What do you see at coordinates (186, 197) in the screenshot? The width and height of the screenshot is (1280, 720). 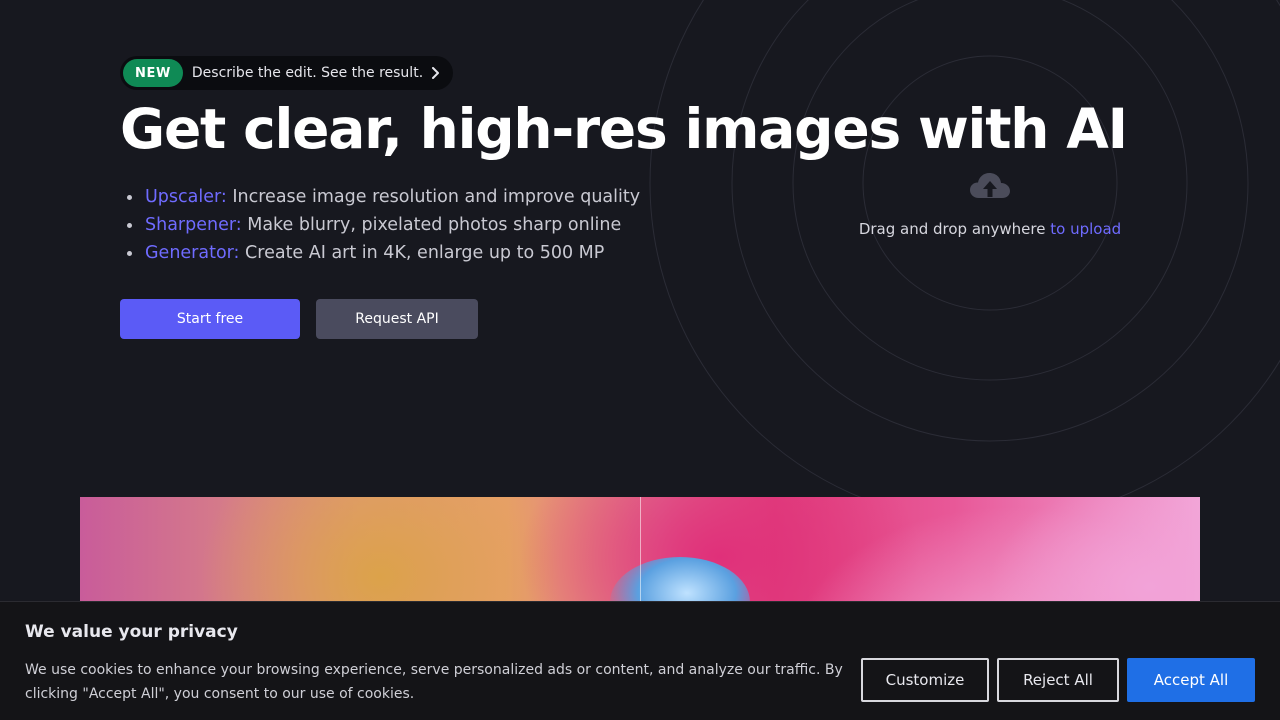 I see `feature-name: Upscaler:` at bounding box center [186, 197].